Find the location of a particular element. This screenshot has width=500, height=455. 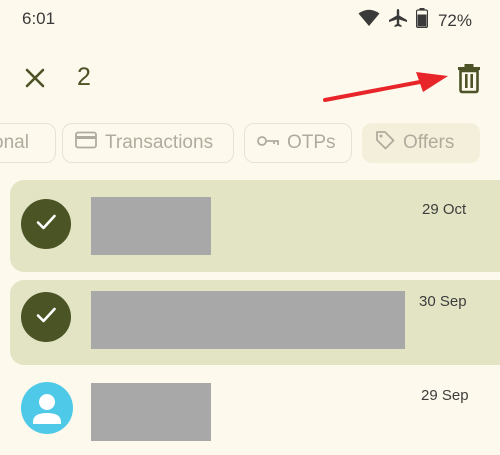

wifi-icon is located at coordinates (369, 20).